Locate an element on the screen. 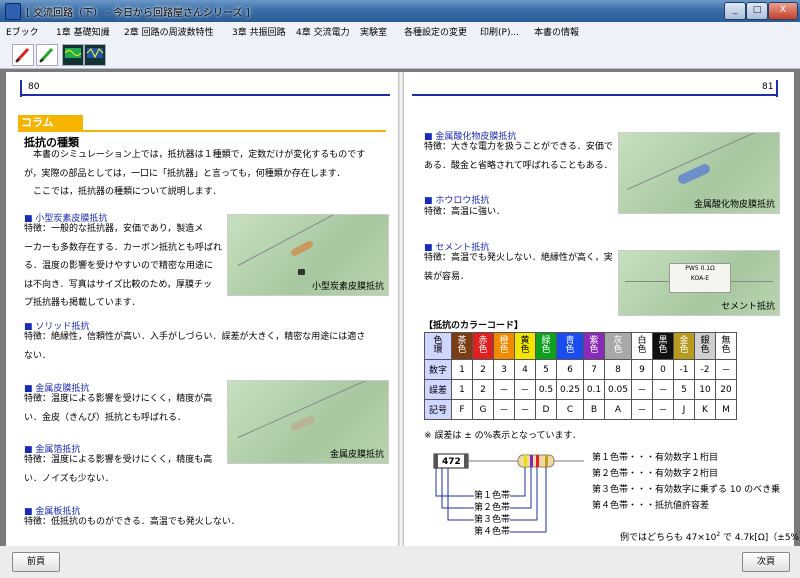 This screenshot has width=800, height=578. menu-about: 本書の情報 is located at coordinates (556, 31).